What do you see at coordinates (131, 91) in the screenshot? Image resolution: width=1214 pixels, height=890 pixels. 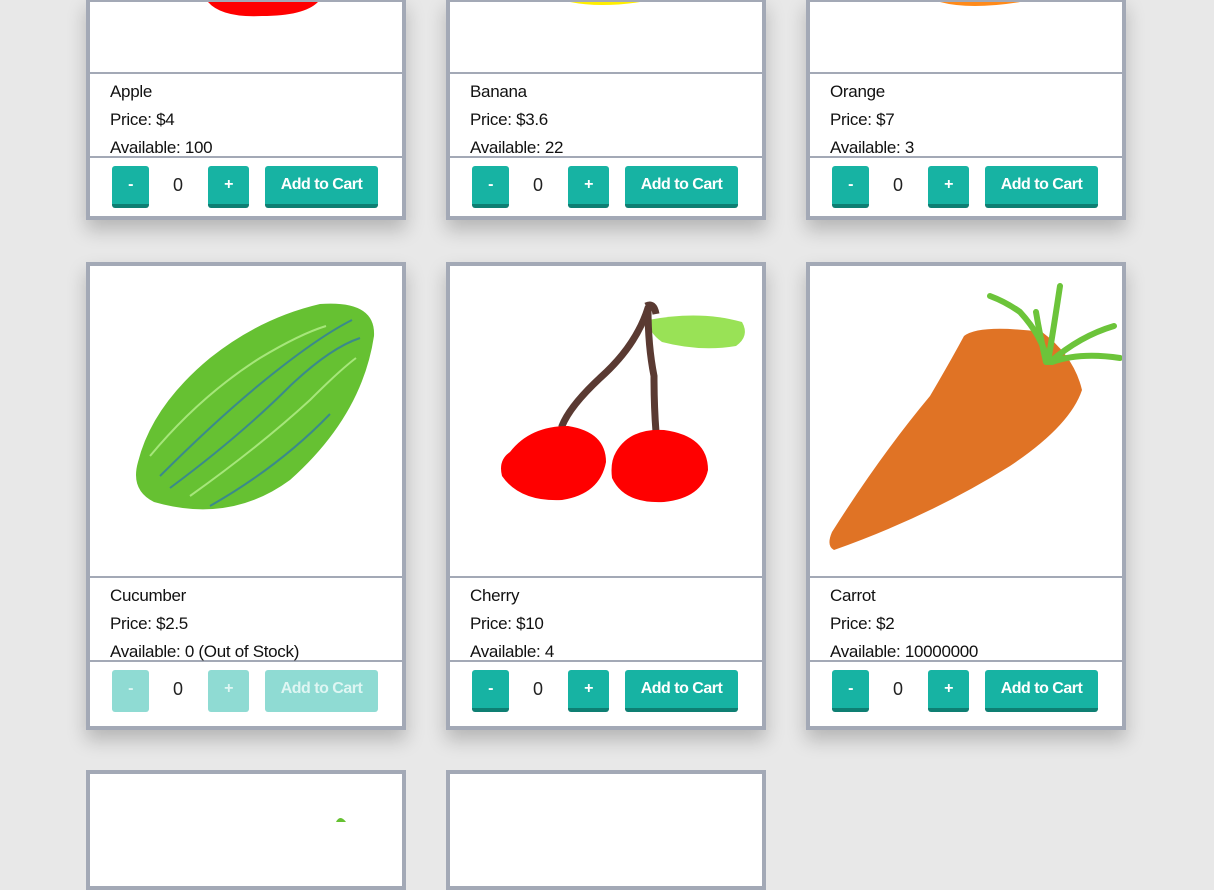 I see `product-name: Apple` at bounding box center [131, 91].